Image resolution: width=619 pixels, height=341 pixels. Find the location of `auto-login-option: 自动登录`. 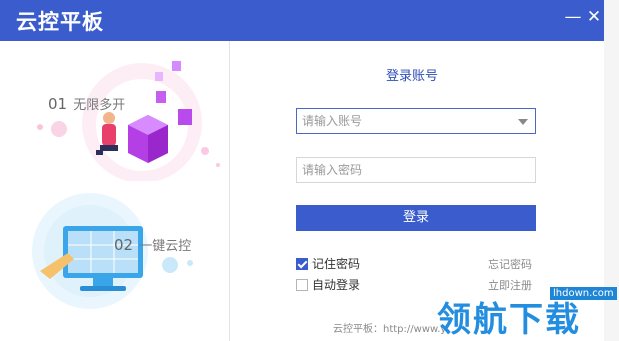

auto-login-option: 自动登录 is located at coordinates (328, 284).